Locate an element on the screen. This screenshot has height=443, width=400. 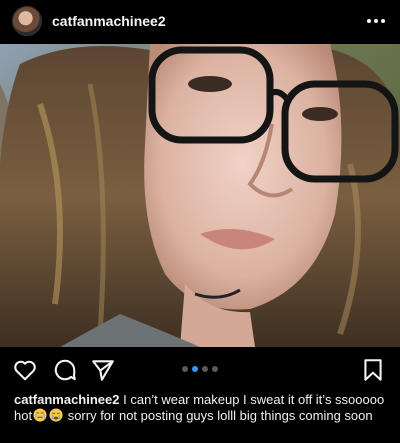
avatar is located at coordinates (27, 21).